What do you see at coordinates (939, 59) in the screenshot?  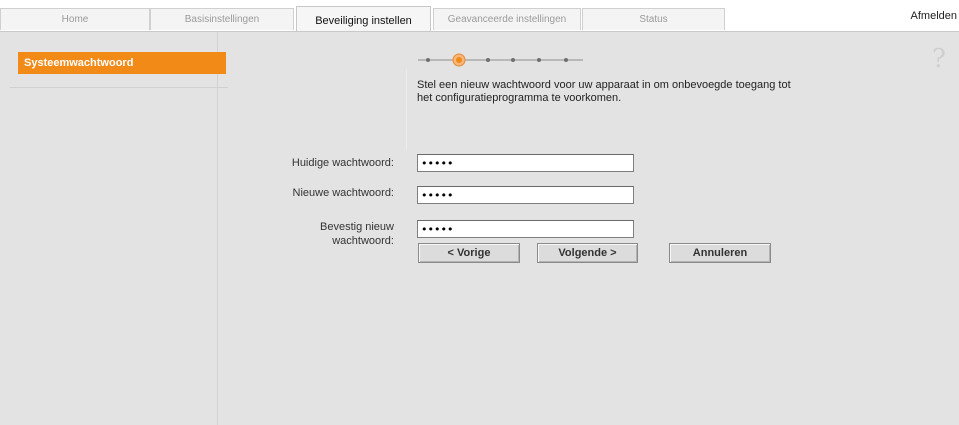 I see `help-icon: ?` at bounding box center [939, 59].